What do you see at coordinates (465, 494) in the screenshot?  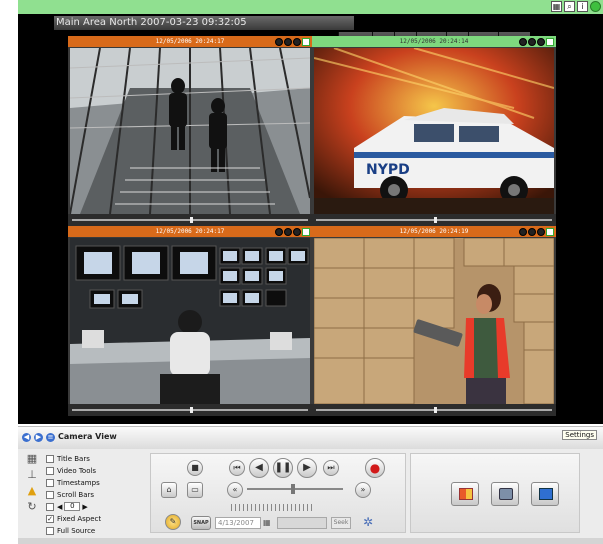 I see `export-button` at bounding box center [465, 494].